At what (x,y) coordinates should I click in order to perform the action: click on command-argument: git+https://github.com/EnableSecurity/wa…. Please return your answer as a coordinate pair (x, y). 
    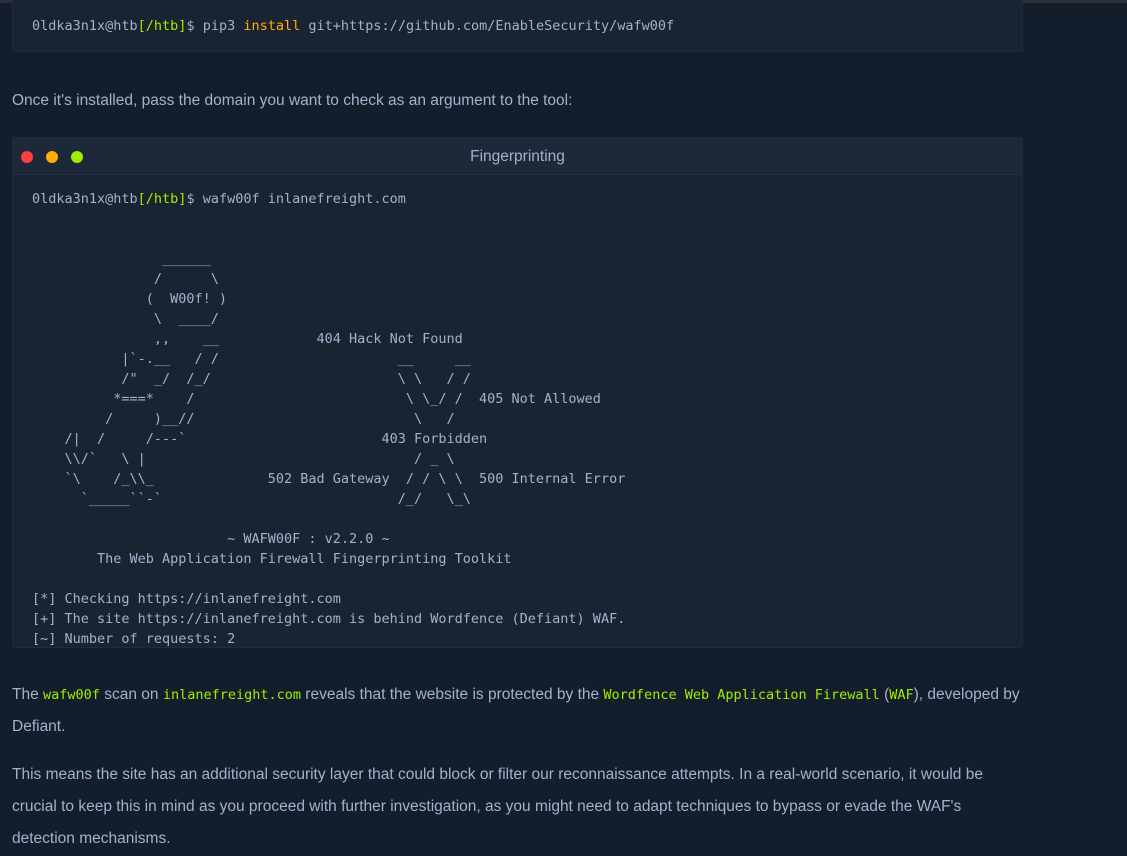
    Looking at the image, I should click on (487, 26).